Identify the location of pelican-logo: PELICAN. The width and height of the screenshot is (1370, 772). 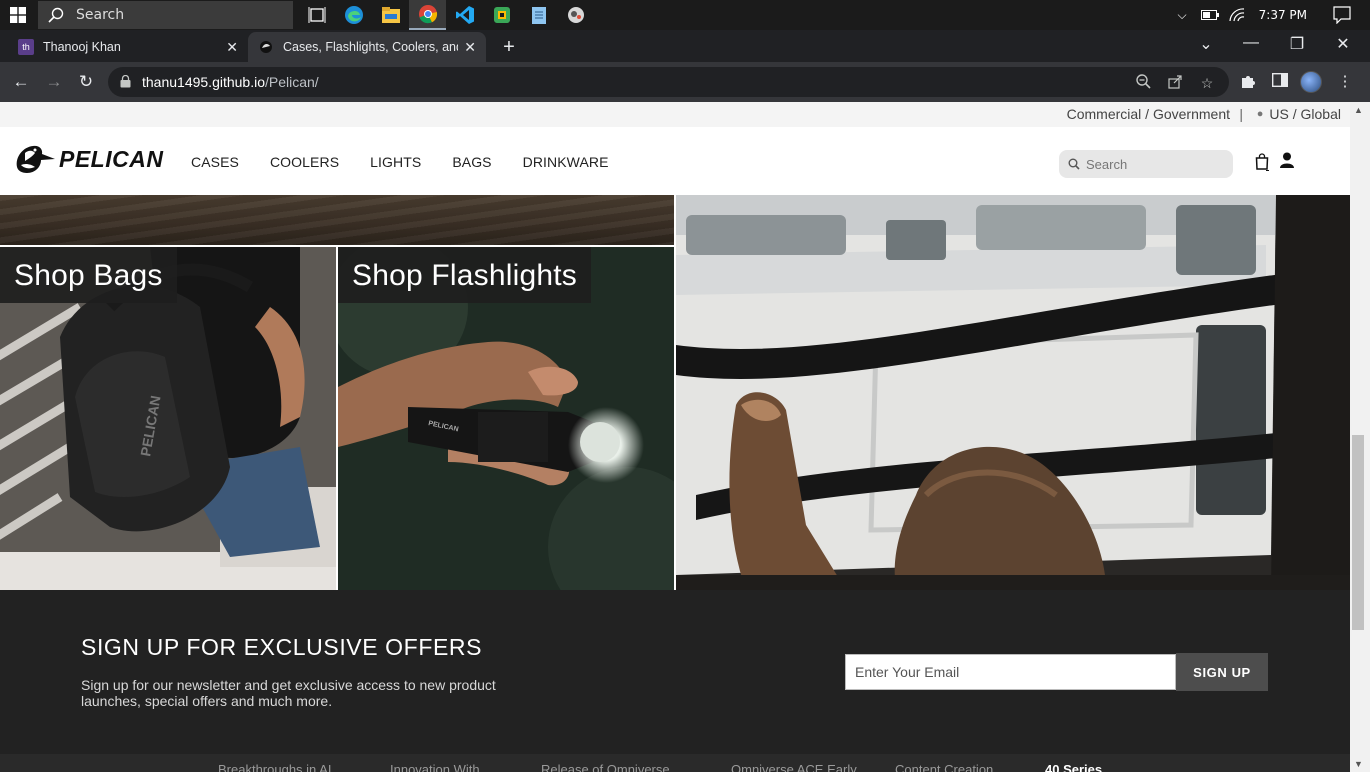
(88, 159).